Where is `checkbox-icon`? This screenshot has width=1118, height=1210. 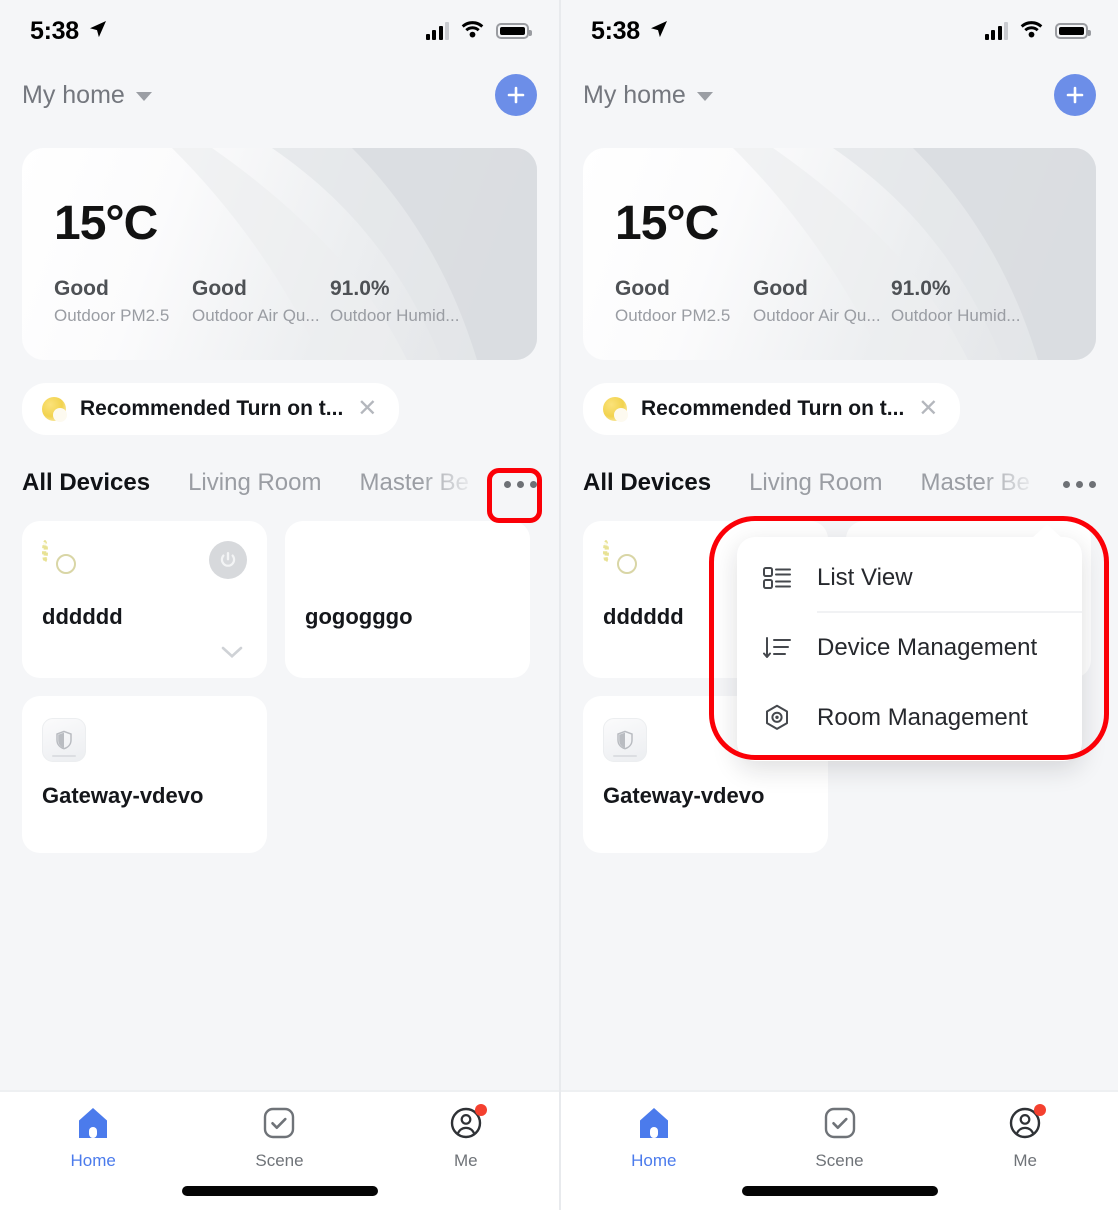
checkbox-icon is located at coordinates (840, 1123).